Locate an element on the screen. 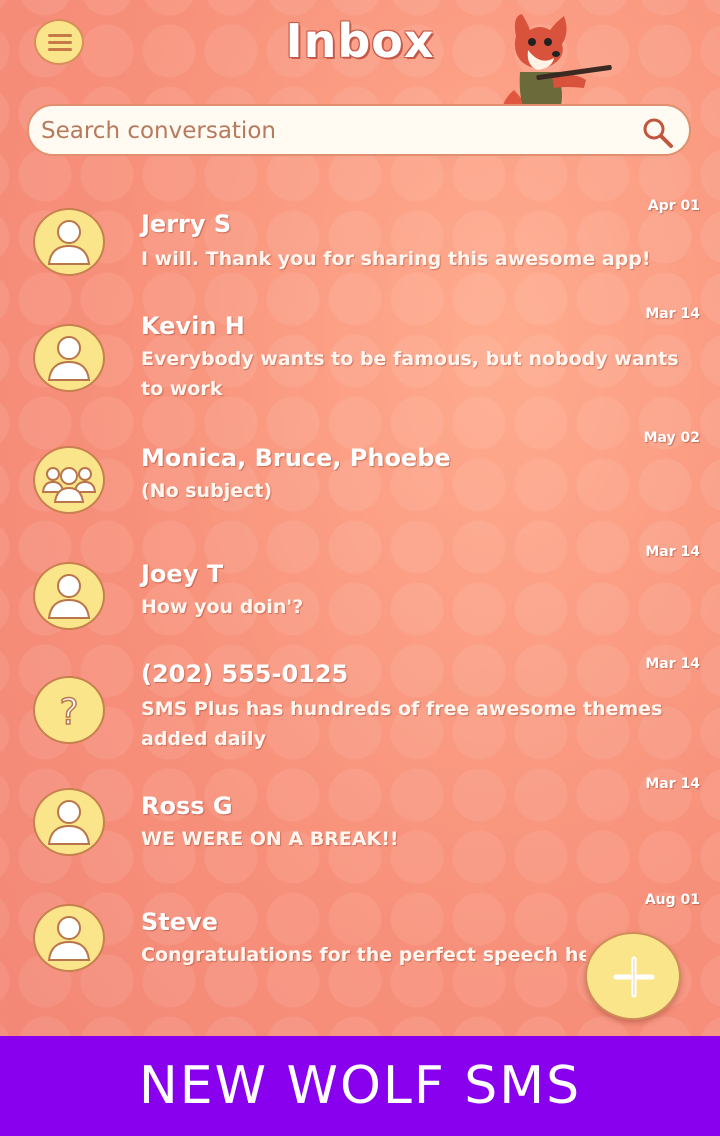 The image size is (720, 1136). promo-banner: NEW WOLF SMS is located at coordinates (360, 1086).